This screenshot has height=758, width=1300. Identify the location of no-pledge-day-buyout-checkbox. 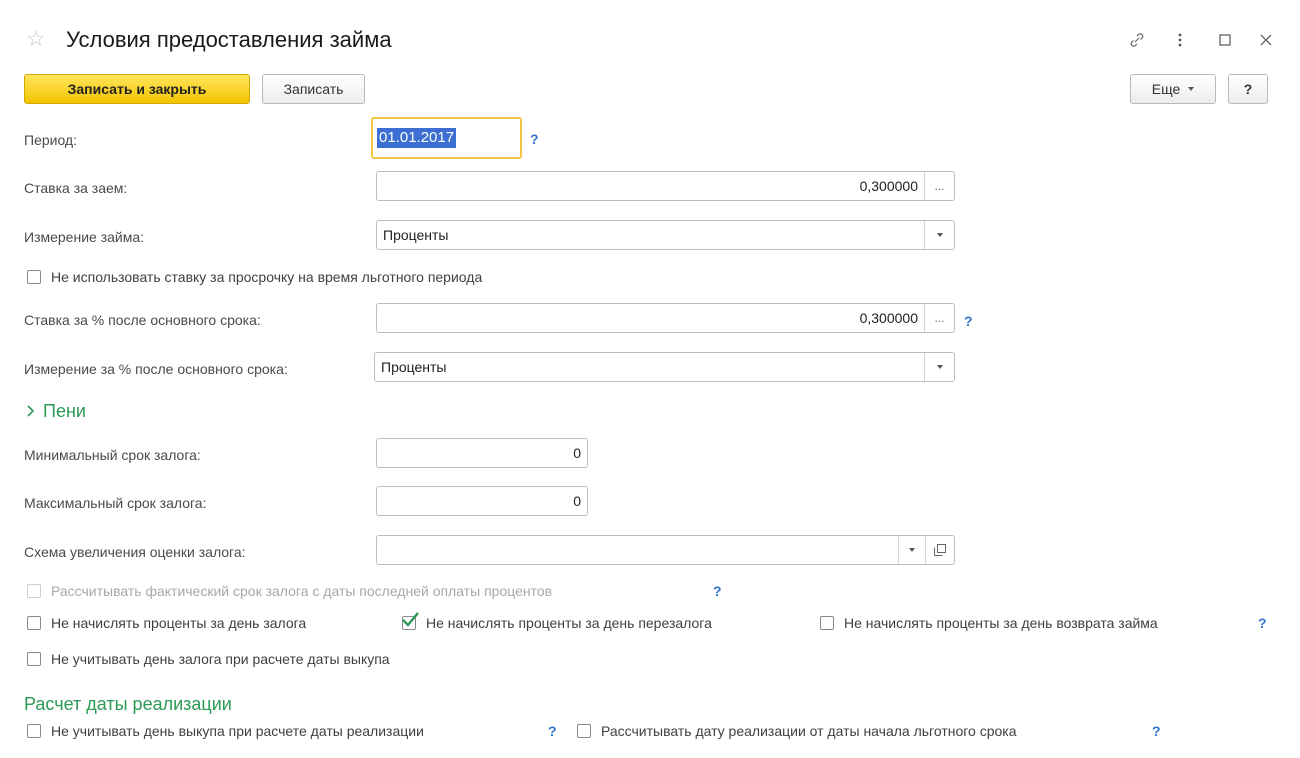
(34, 659).